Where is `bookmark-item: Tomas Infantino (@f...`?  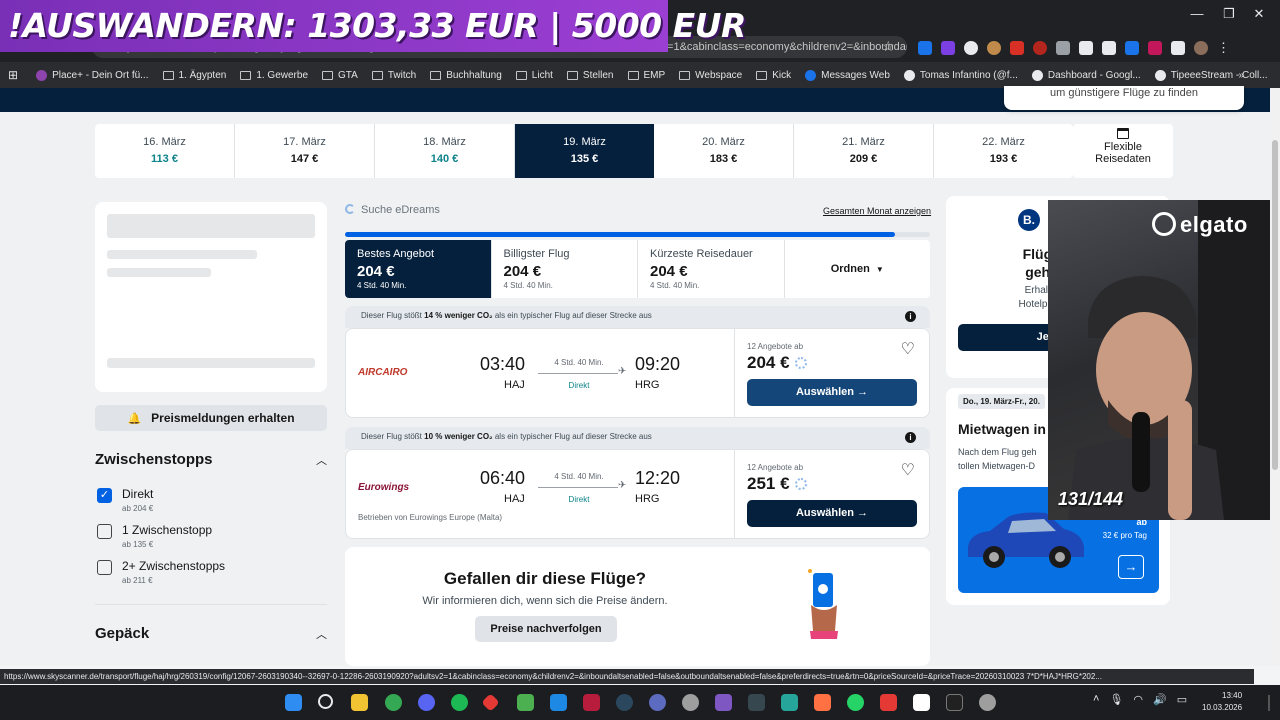
bookmark-item: Tomas Infantino (@f... is located at coordinates (960, 75).